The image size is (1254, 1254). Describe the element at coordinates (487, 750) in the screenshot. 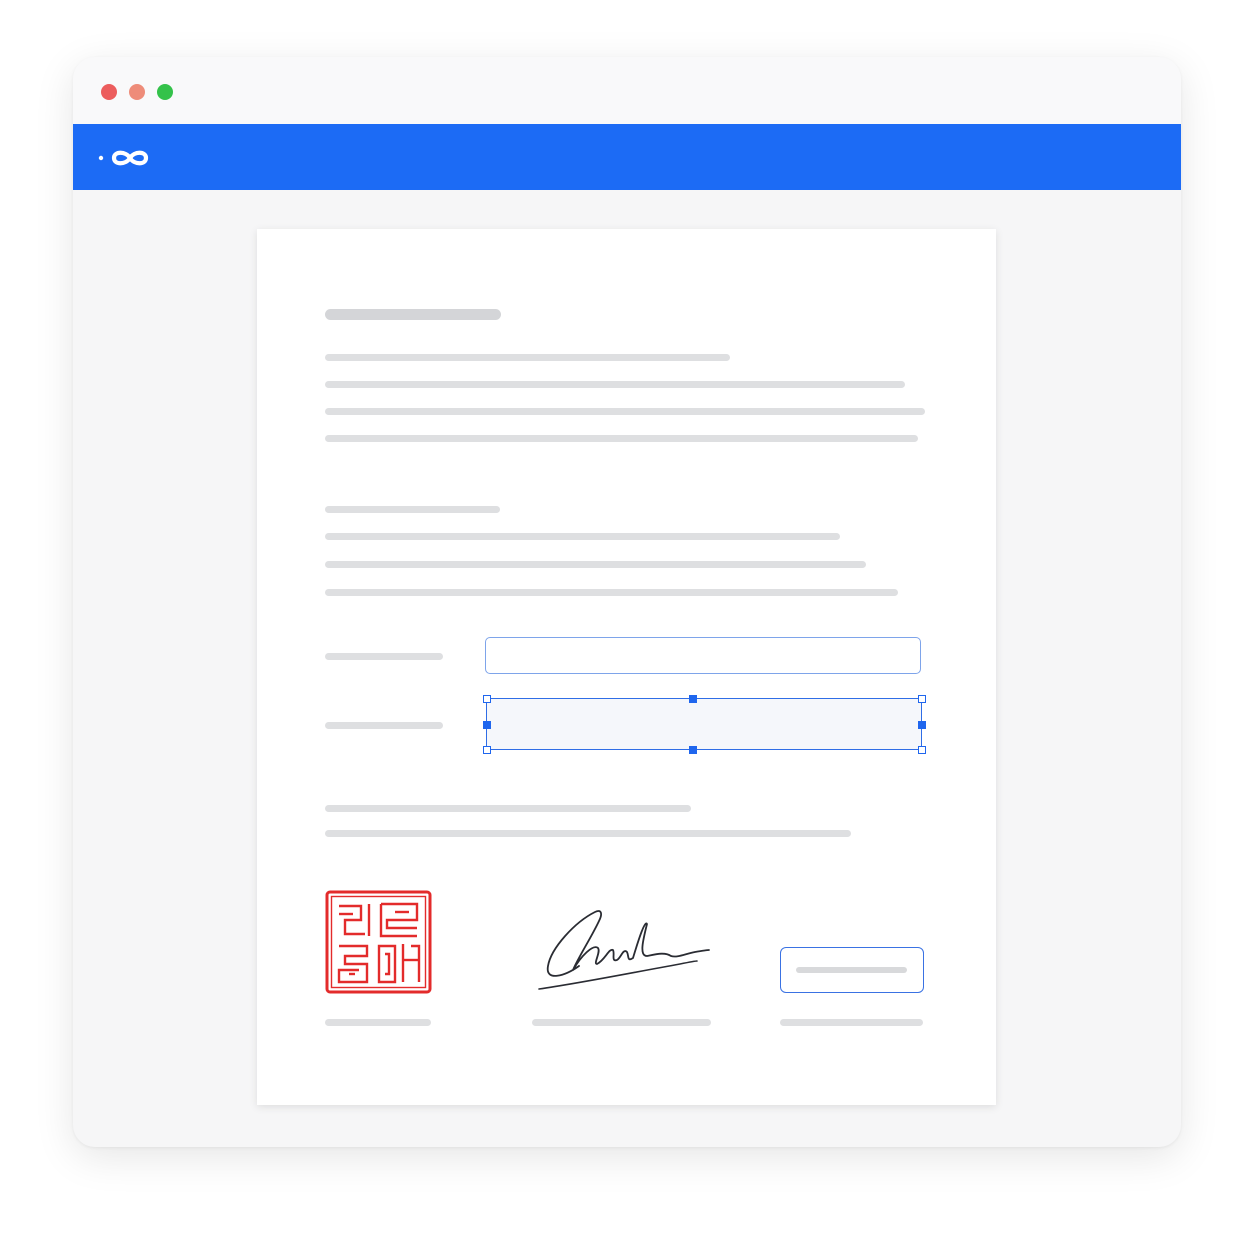

I see `resize-handle-bottom-left` at that location.